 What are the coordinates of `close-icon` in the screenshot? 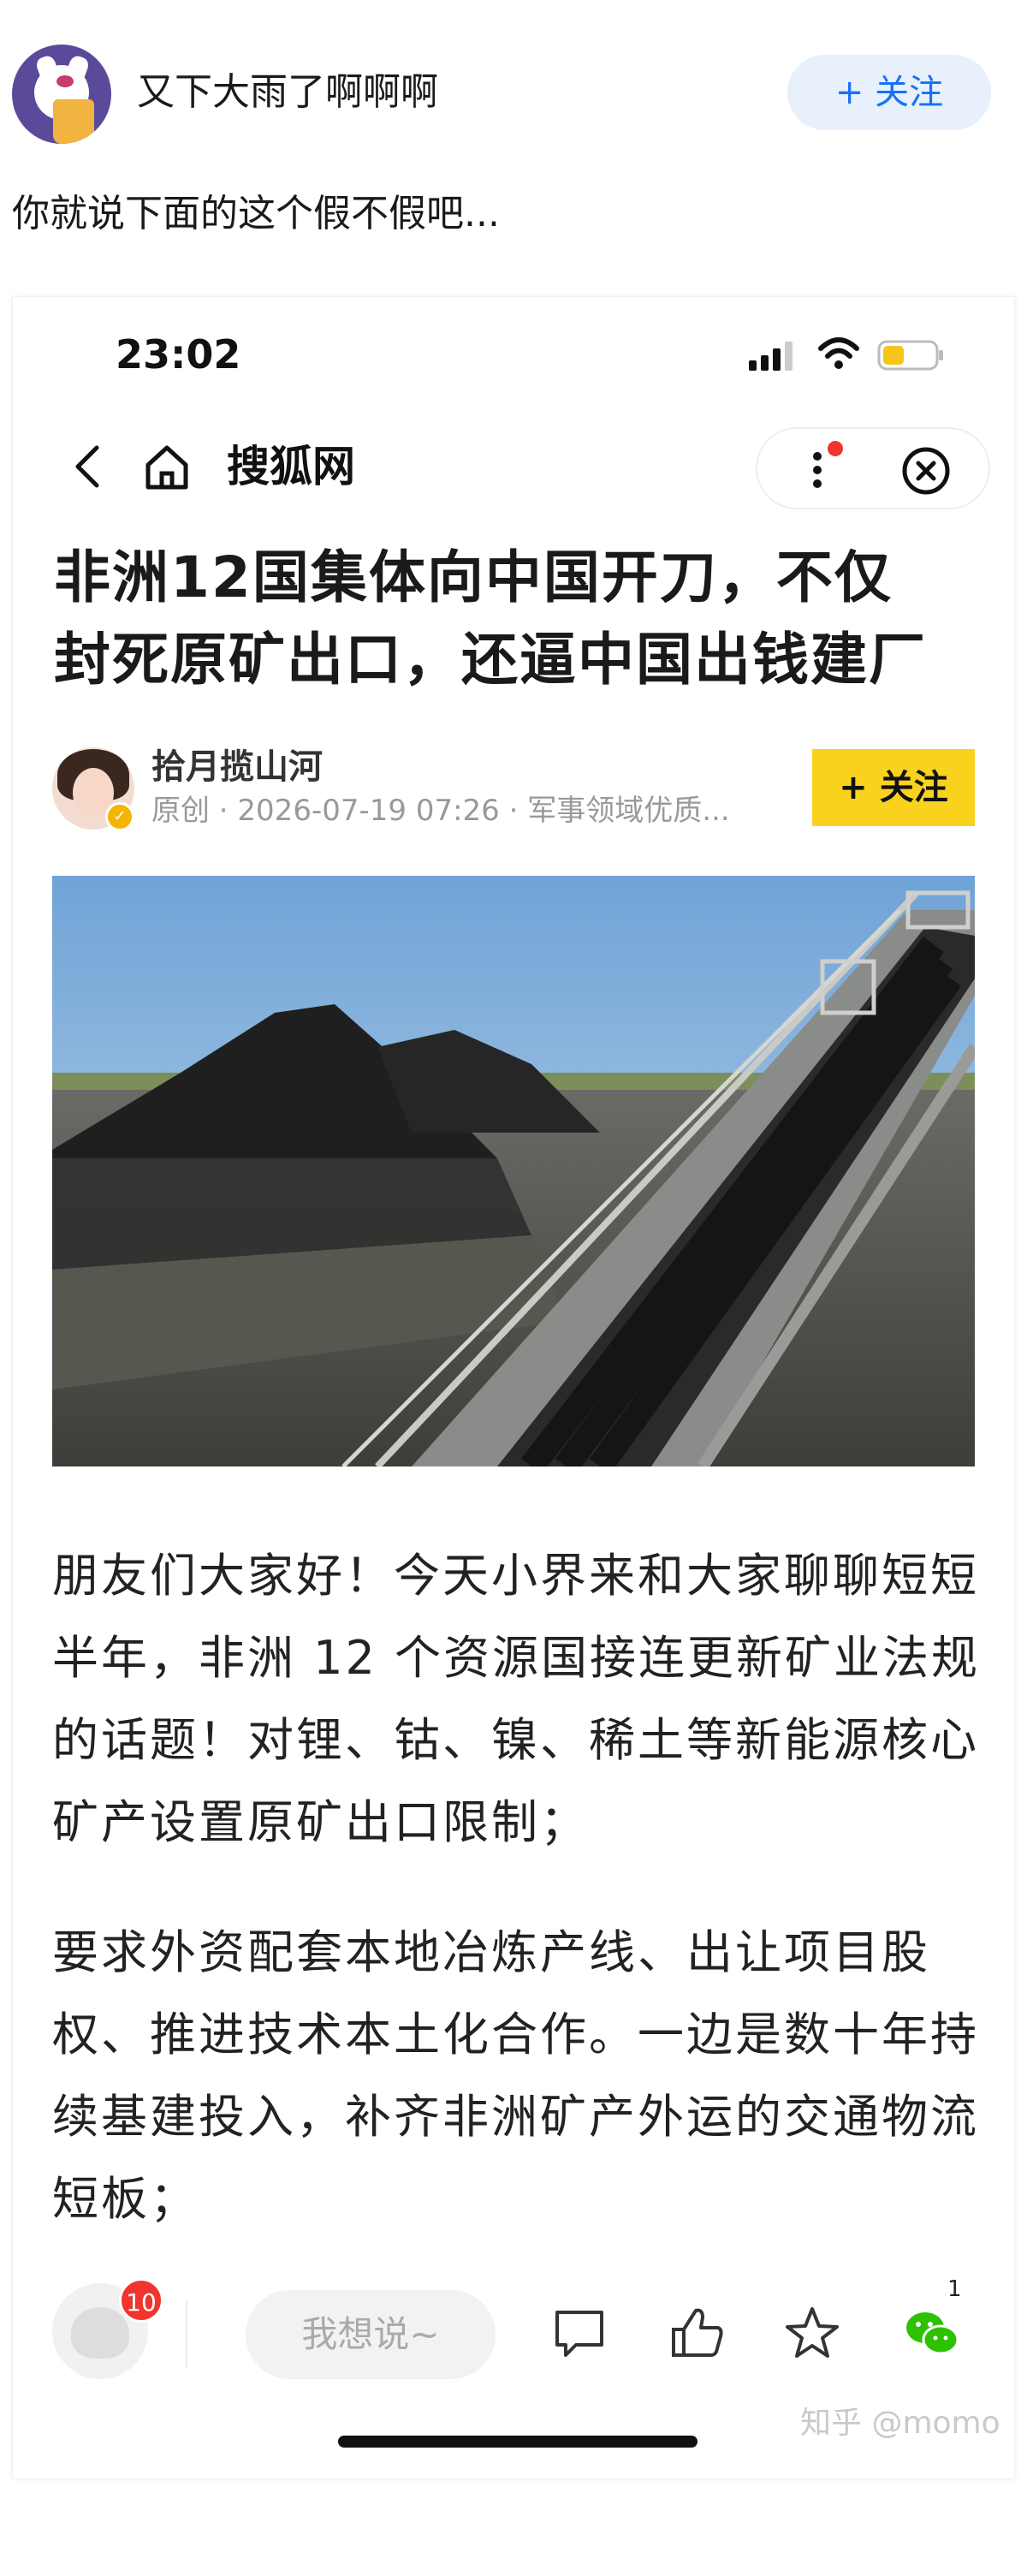 It's located at (926, 471).